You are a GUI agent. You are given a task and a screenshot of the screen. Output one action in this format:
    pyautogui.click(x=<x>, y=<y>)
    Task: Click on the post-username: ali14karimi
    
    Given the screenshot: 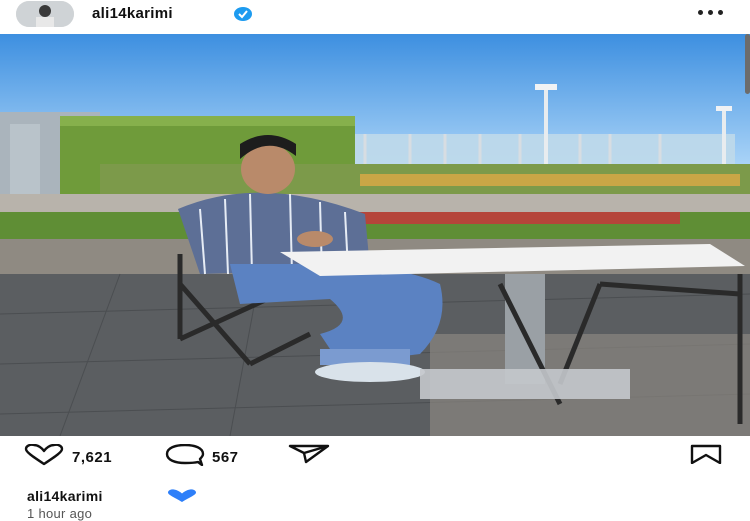 What is the action you would take?
    pyautogui.click(x=132, y=13)
    